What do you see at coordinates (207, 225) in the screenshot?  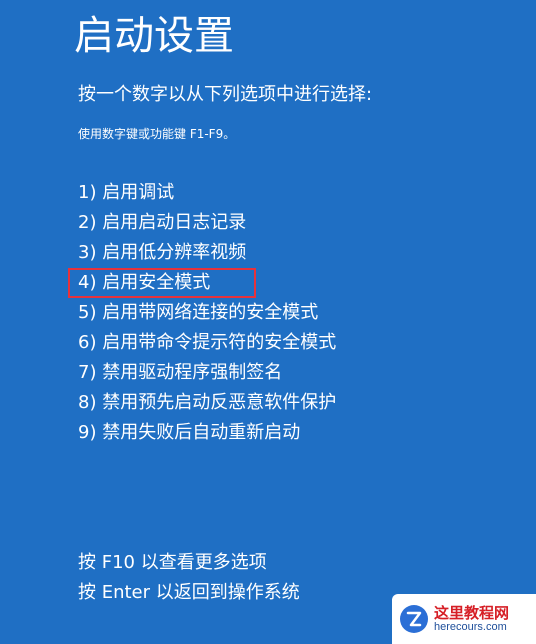 I see `option-enable-boot-logging: 2) 启用启动日志记录` at bounding box center [207, 225].